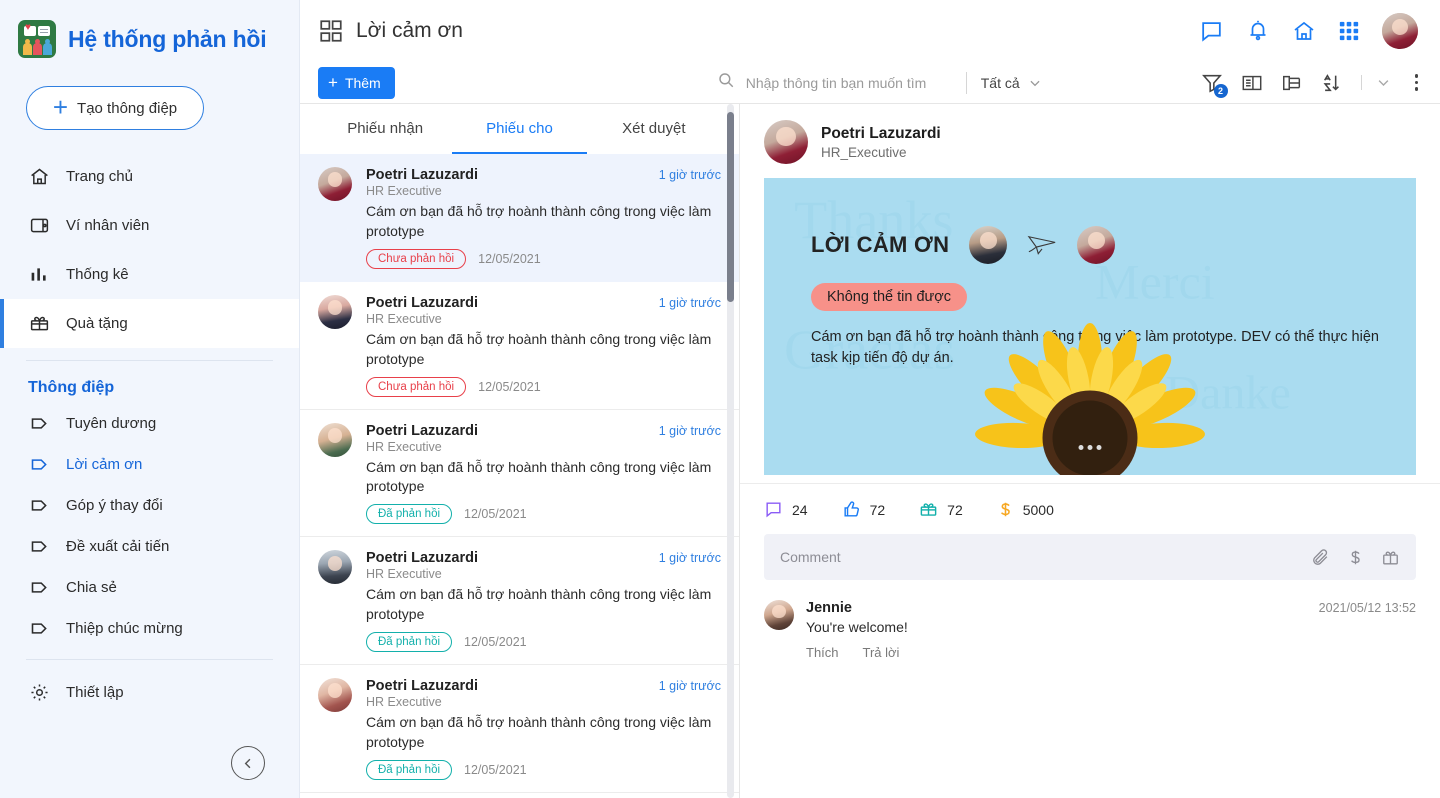 This screenshot has width=1440, height=798. What do you see at coordinates (39, 693) in the screenshot?
I see `gear-icon` at bounding box center [39, 693].